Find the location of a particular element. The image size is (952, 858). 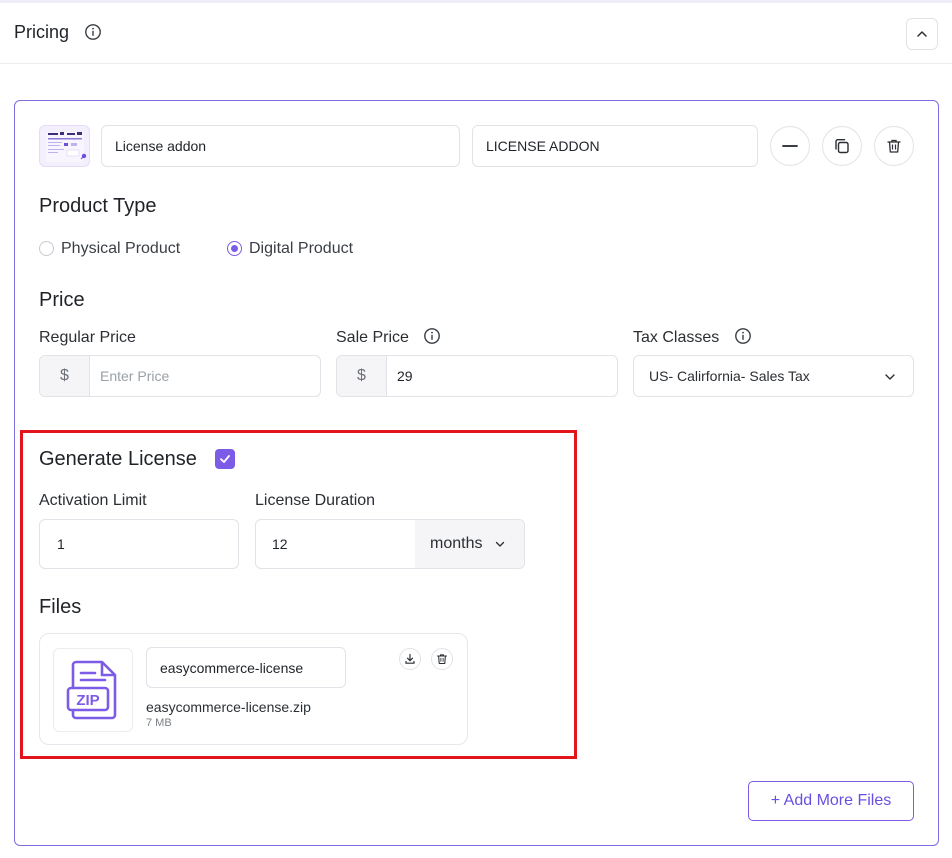

zip-label: ZIP is located at coordinates (87, 700).